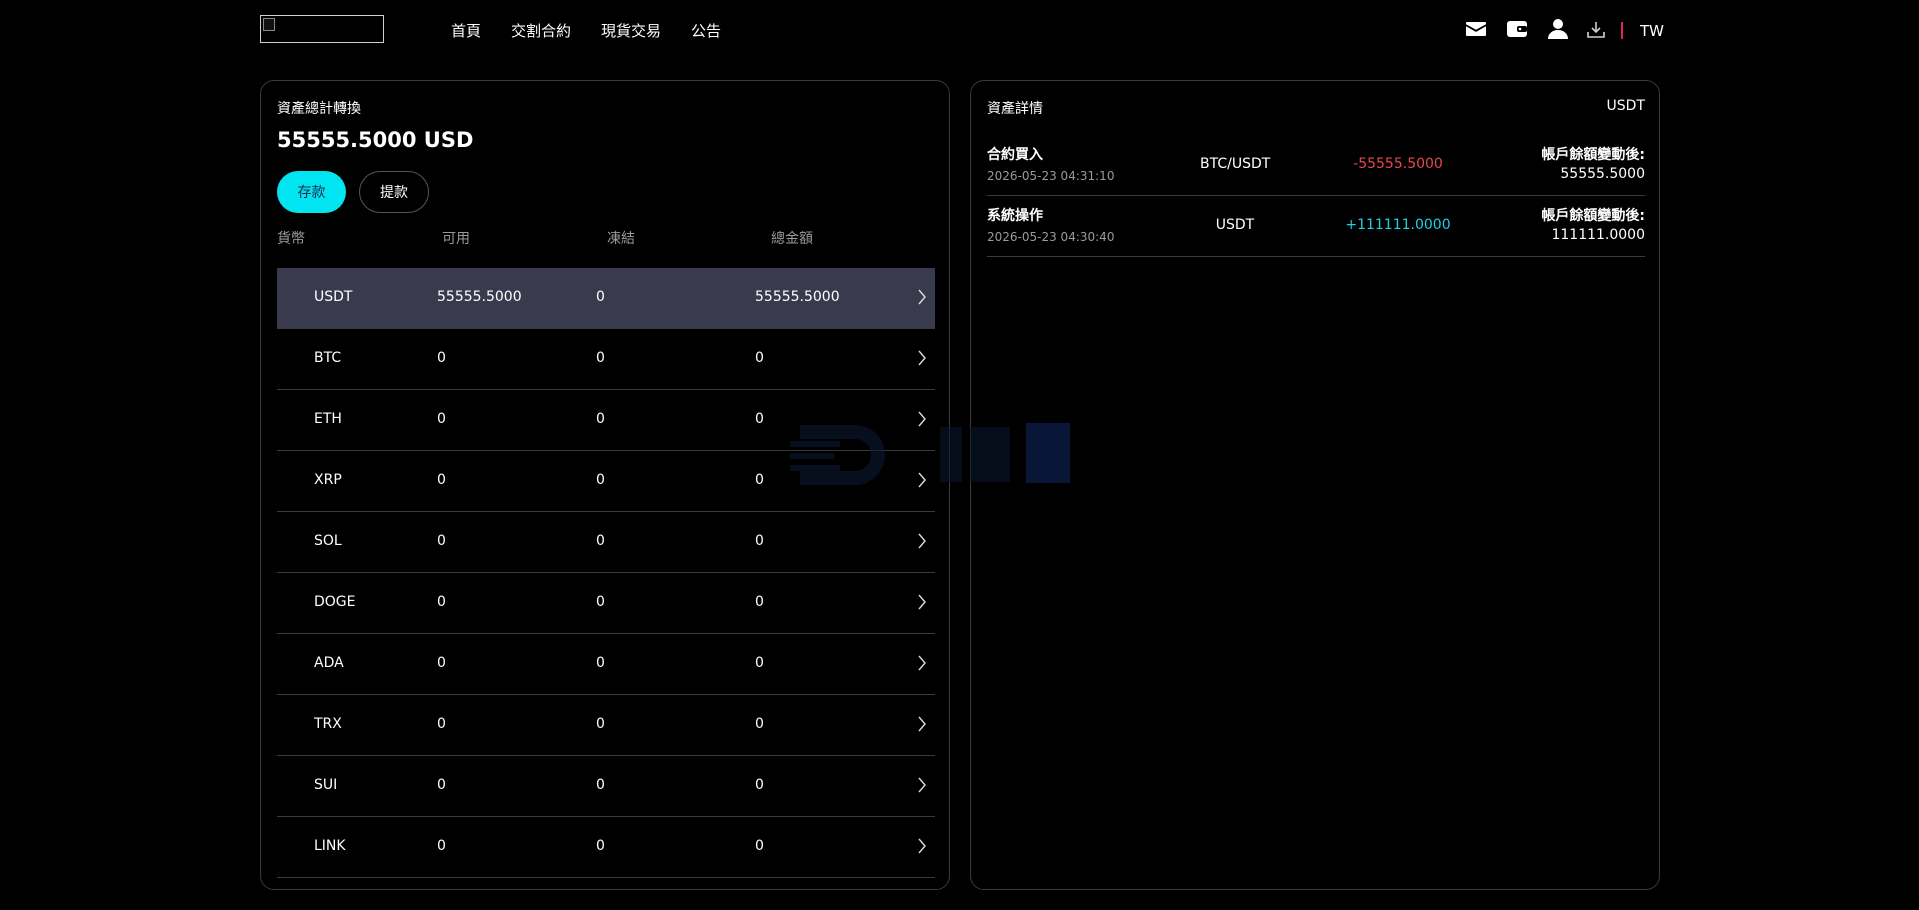 The image size is (1919, 910). Describe the element at coordinates (328, 419) in the screenshot. I see `coin-name: ETH` at that location.